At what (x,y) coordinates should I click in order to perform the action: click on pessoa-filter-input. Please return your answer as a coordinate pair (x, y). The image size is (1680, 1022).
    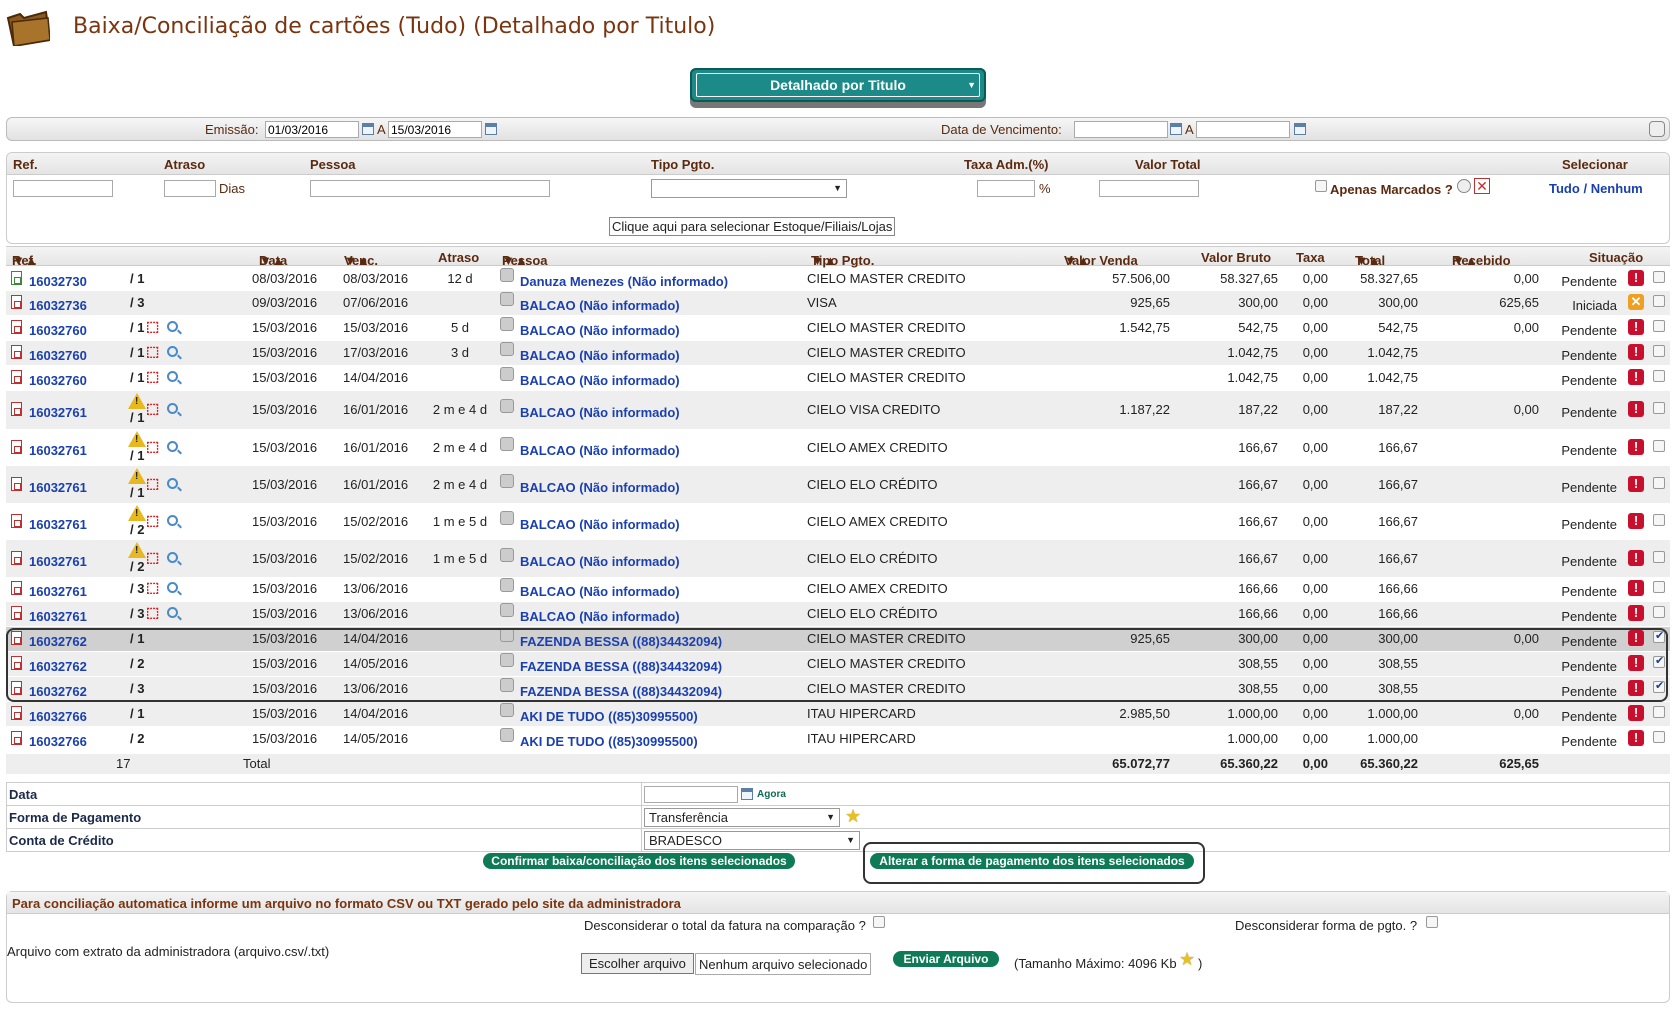
    Looking at the image, I should click on (430, 188).